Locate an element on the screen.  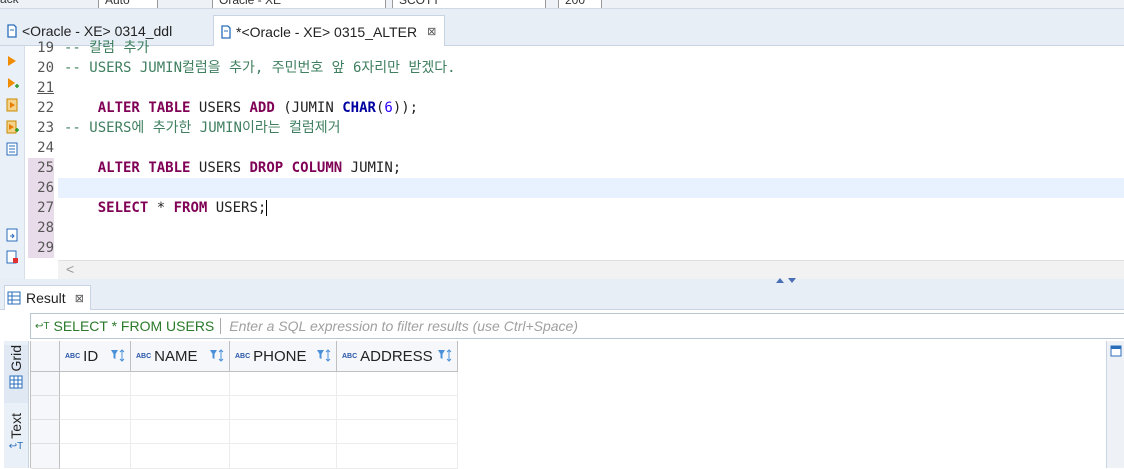
column-name: NAME is located at coordinates (176, 356).